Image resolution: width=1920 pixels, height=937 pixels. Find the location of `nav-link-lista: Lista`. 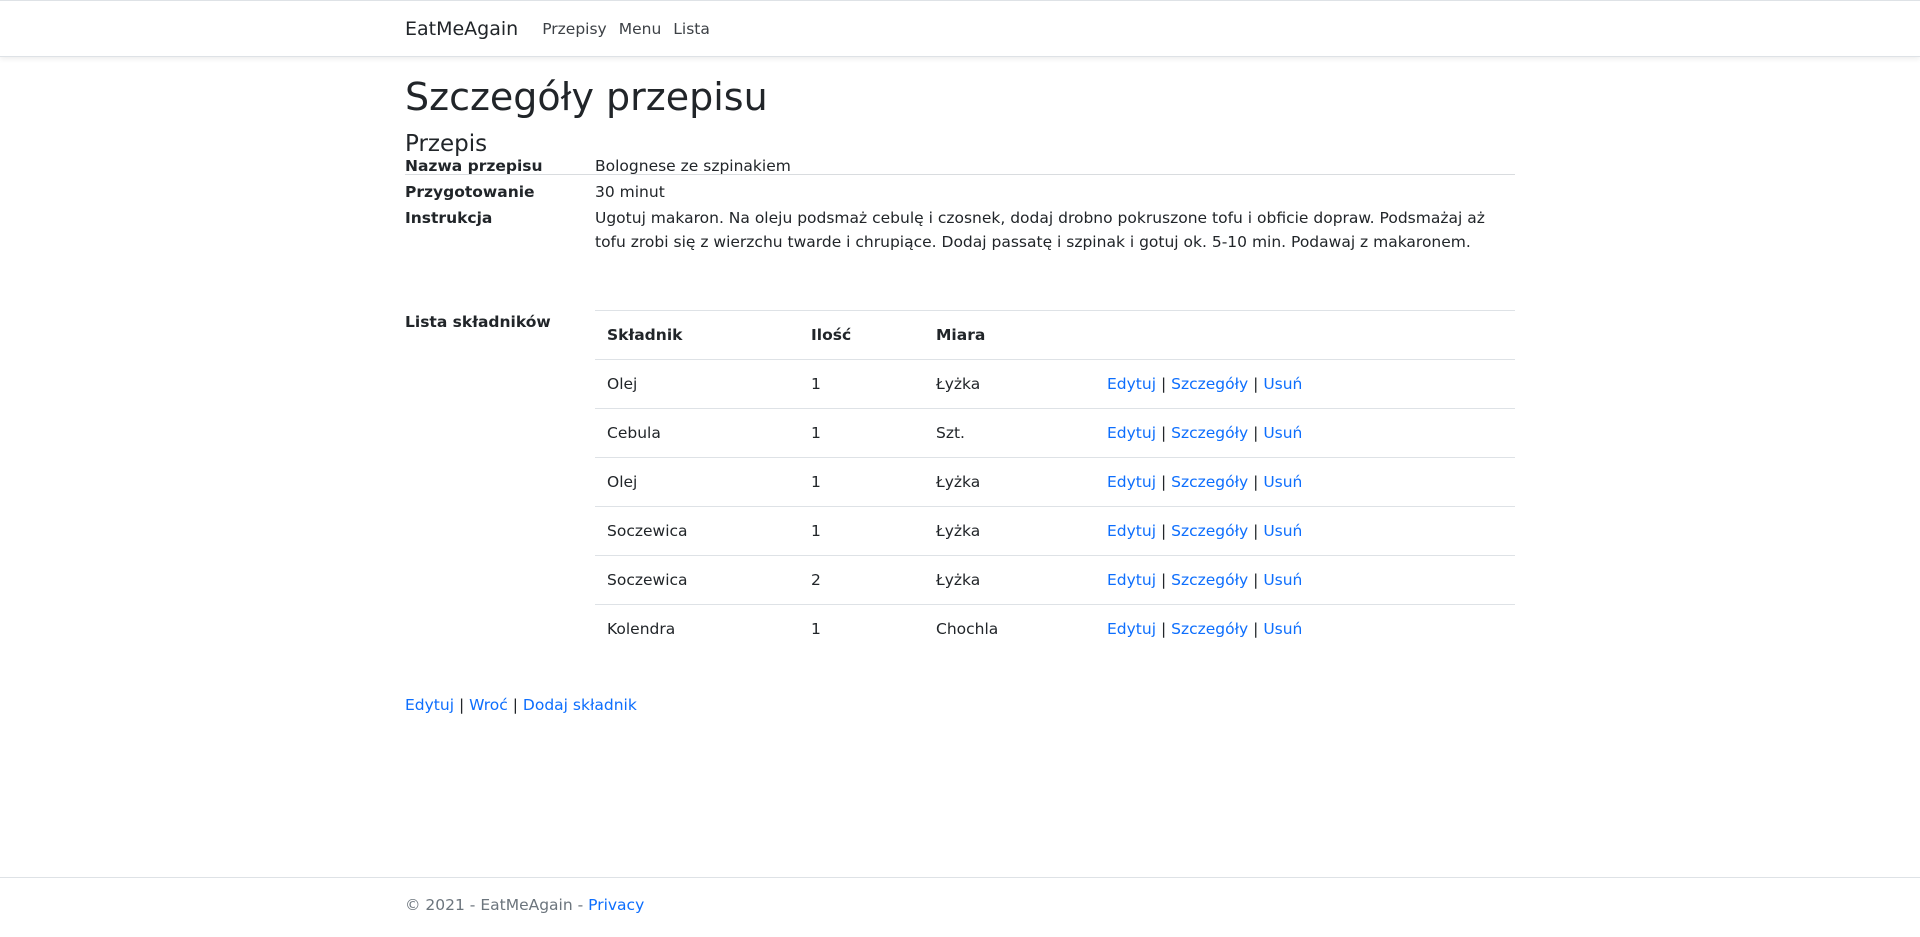

nav-link-lista: Lista is located at coordinates (691, 29).